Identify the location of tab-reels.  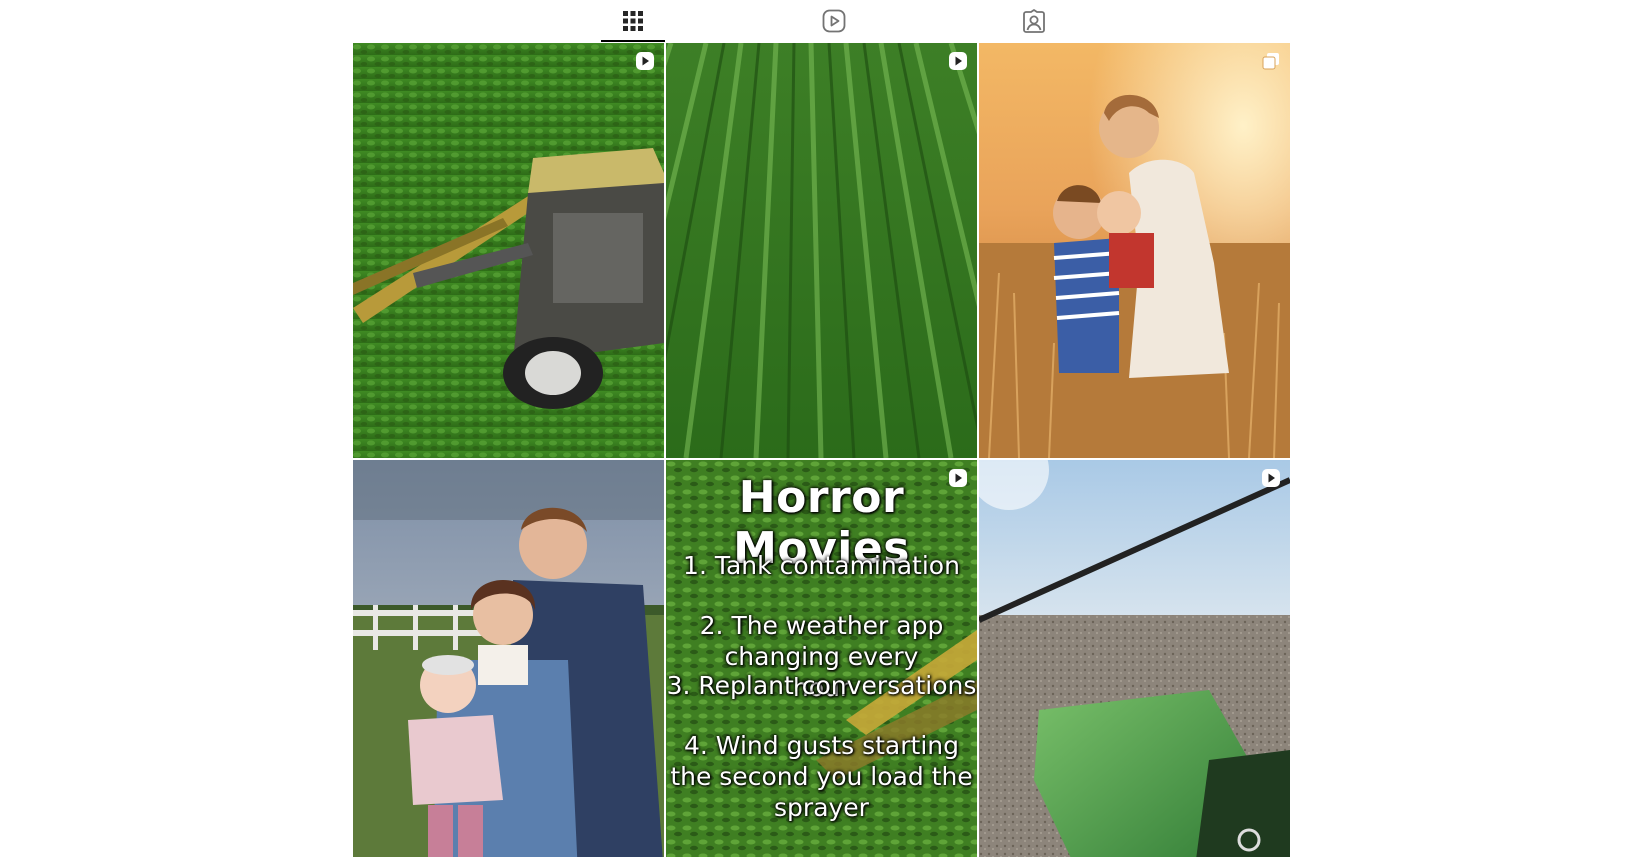
(834, 21).